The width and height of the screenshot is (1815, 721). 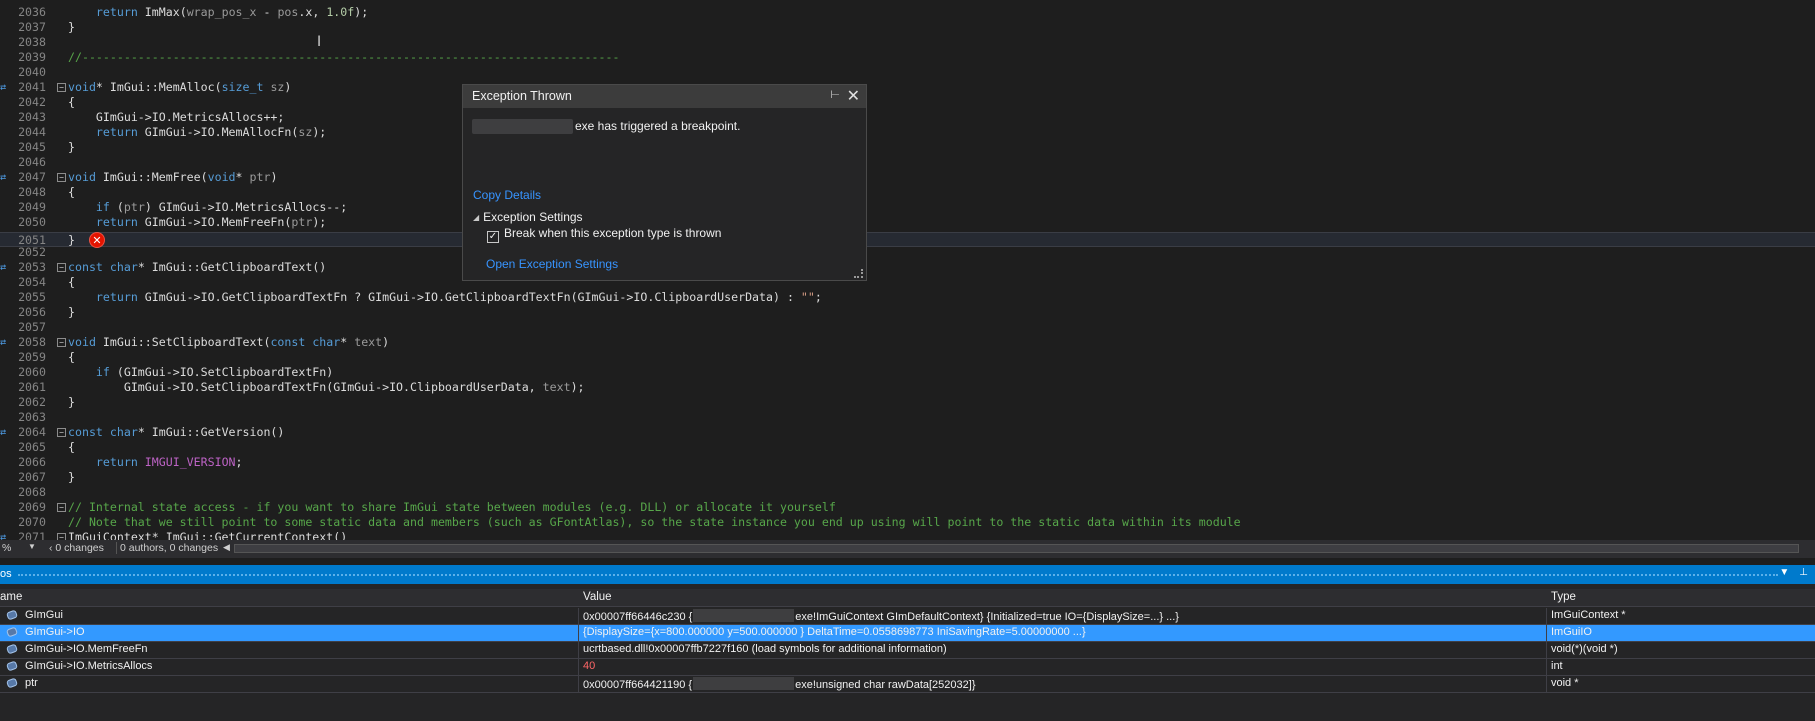 I want to click on horizontal-scrollbar, so click(x=1016, y=548).